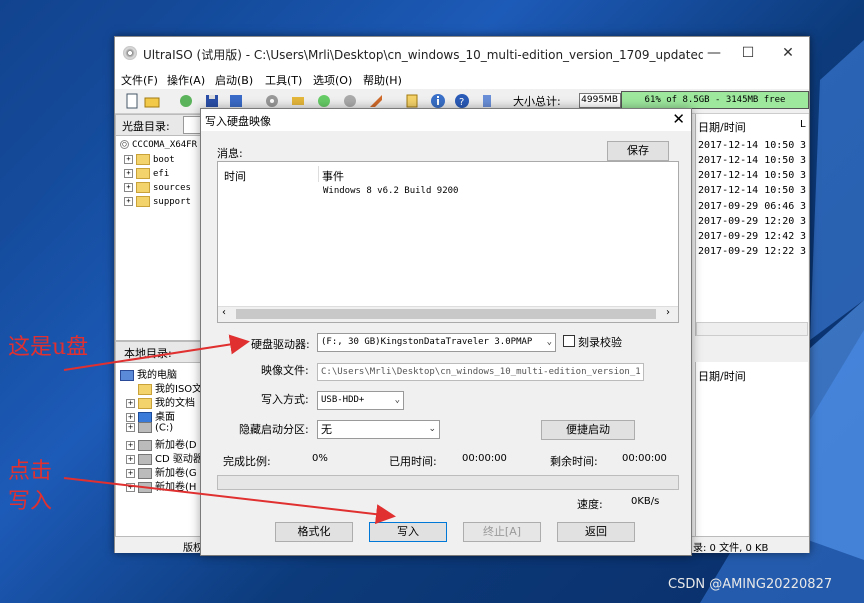 This screenshot has width=864, height=603. Describe the element at coordinates (229, 501) in the screenshot. I see `arrow-to-write` at that location.